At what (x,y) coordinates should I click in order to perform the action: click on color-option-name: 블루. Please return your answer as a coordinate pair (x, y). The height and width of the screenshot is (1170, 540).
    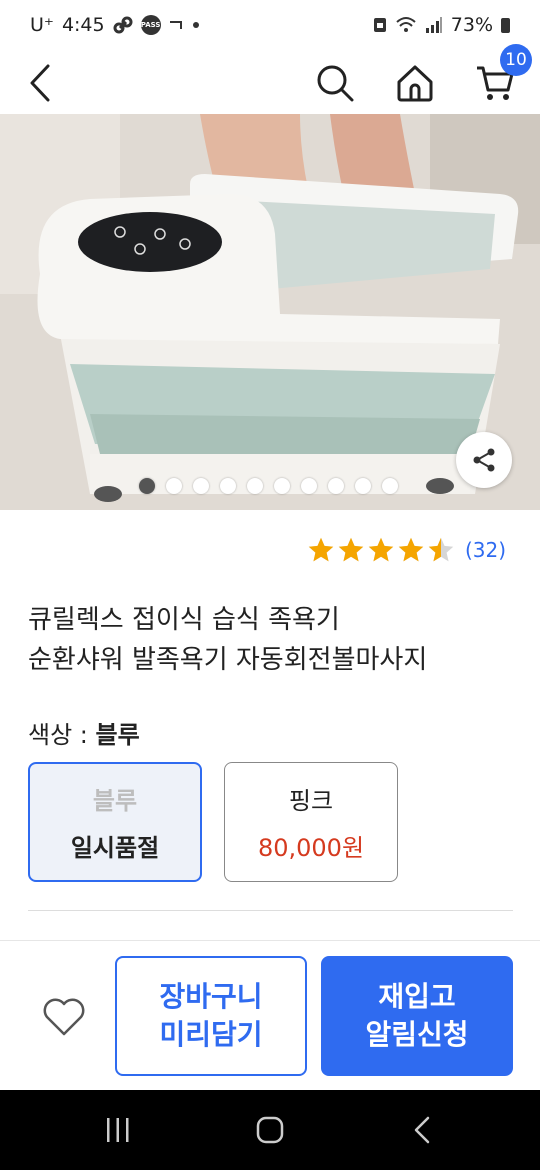
    Looking at the image, I should click on (115, 801).